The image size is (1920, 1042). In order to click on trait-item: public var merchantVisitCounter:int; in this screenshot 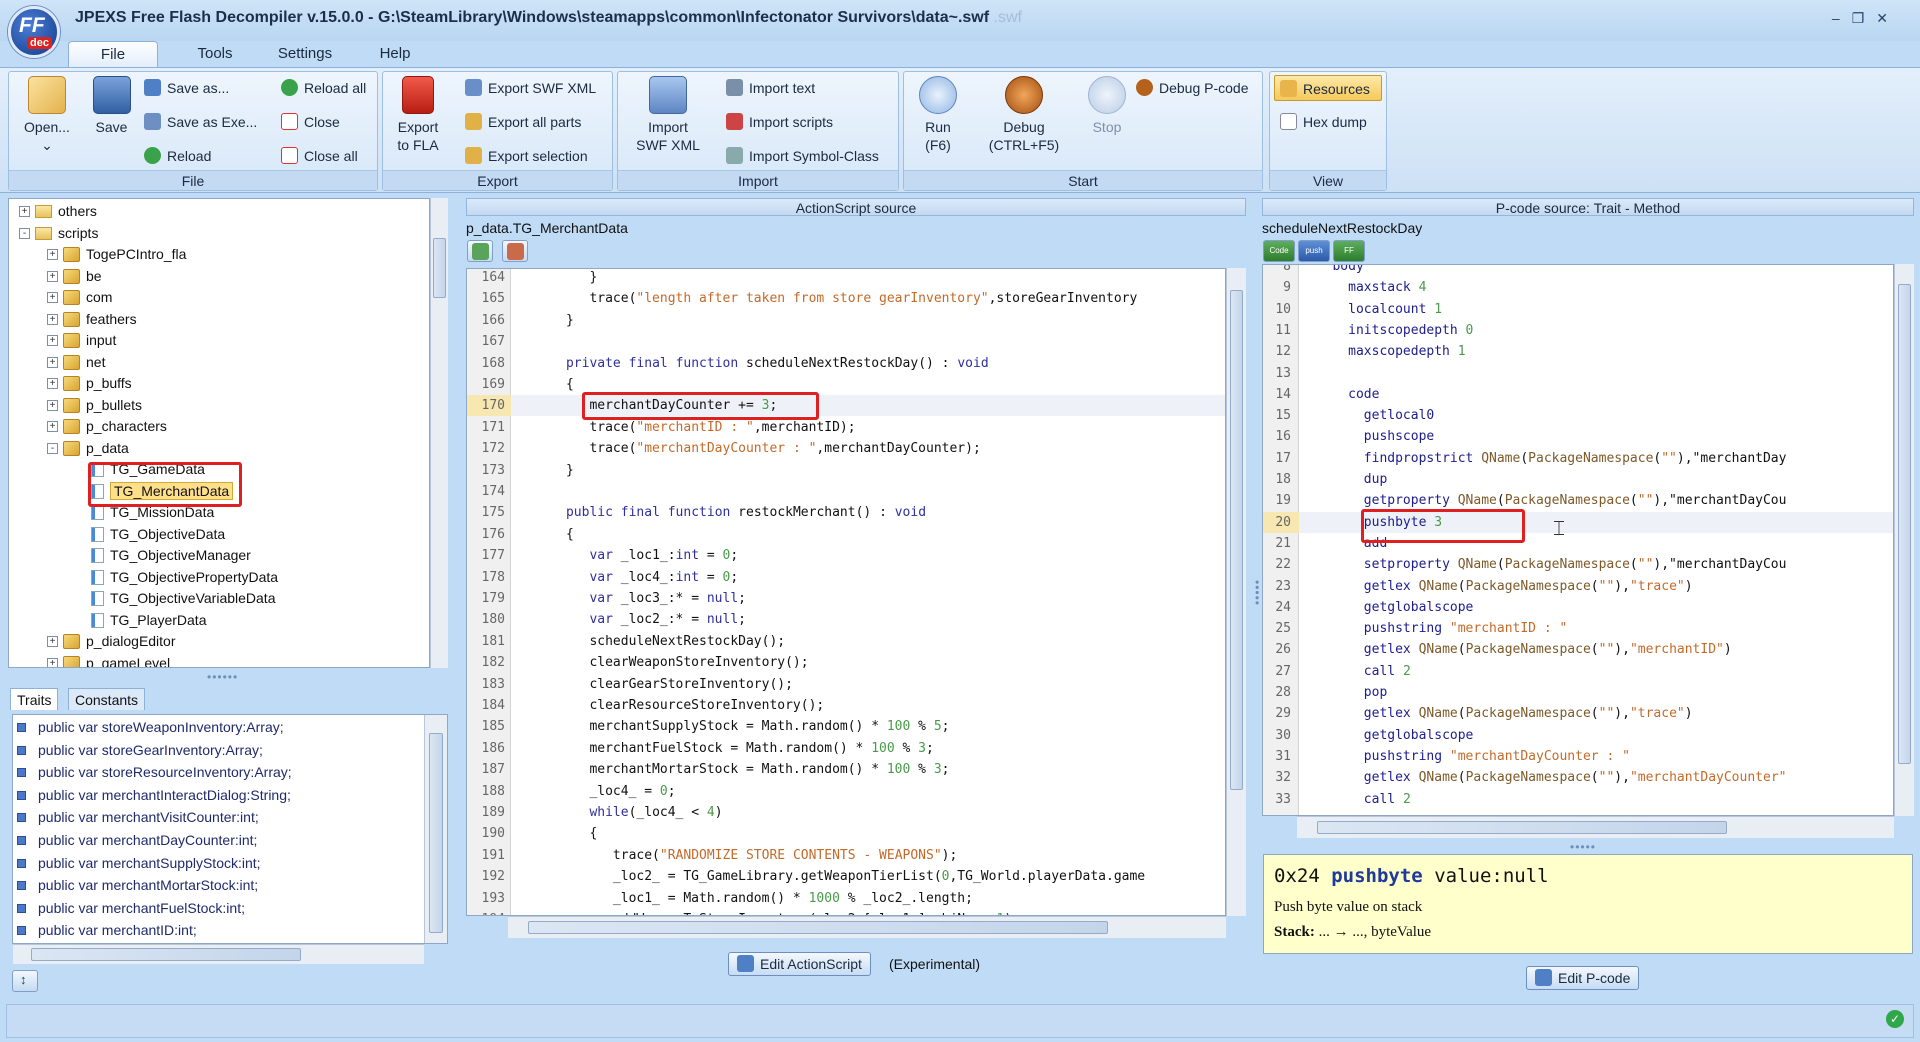, I will do `click(138, 817)`.